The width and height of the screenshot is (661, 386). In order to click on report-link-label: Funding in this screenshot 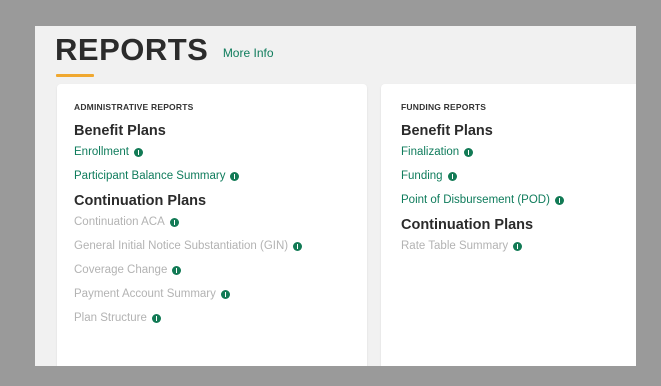, I will do `click(422, 176)`.